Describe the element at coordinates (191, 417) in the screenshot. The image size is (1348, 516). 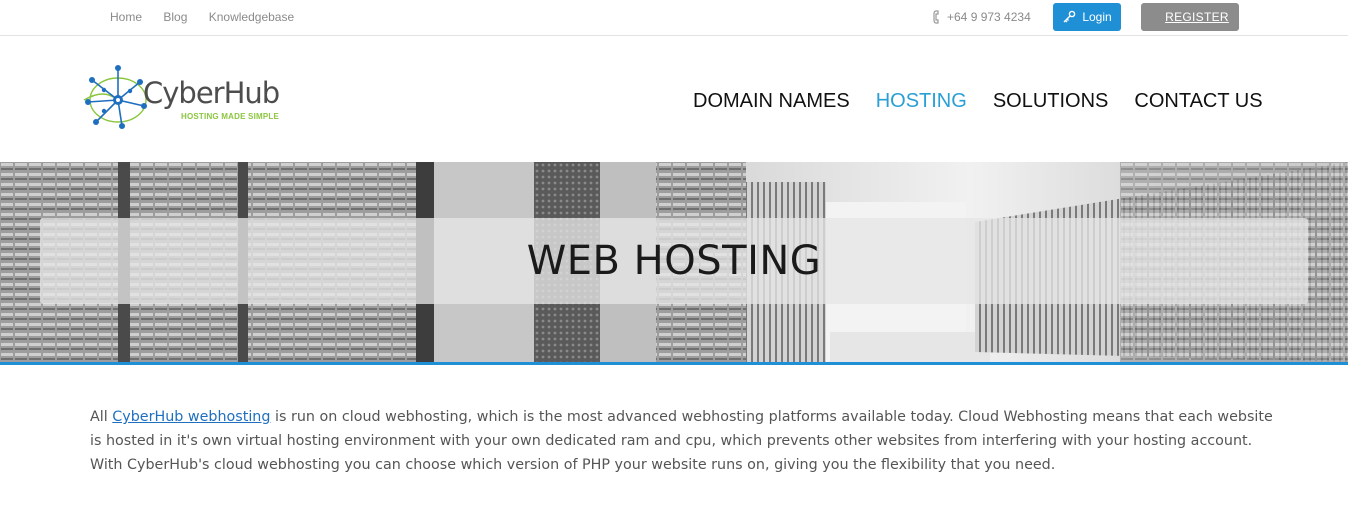
I see `cyberhub-webhosting-link: CyberHub webhosting` at that location.